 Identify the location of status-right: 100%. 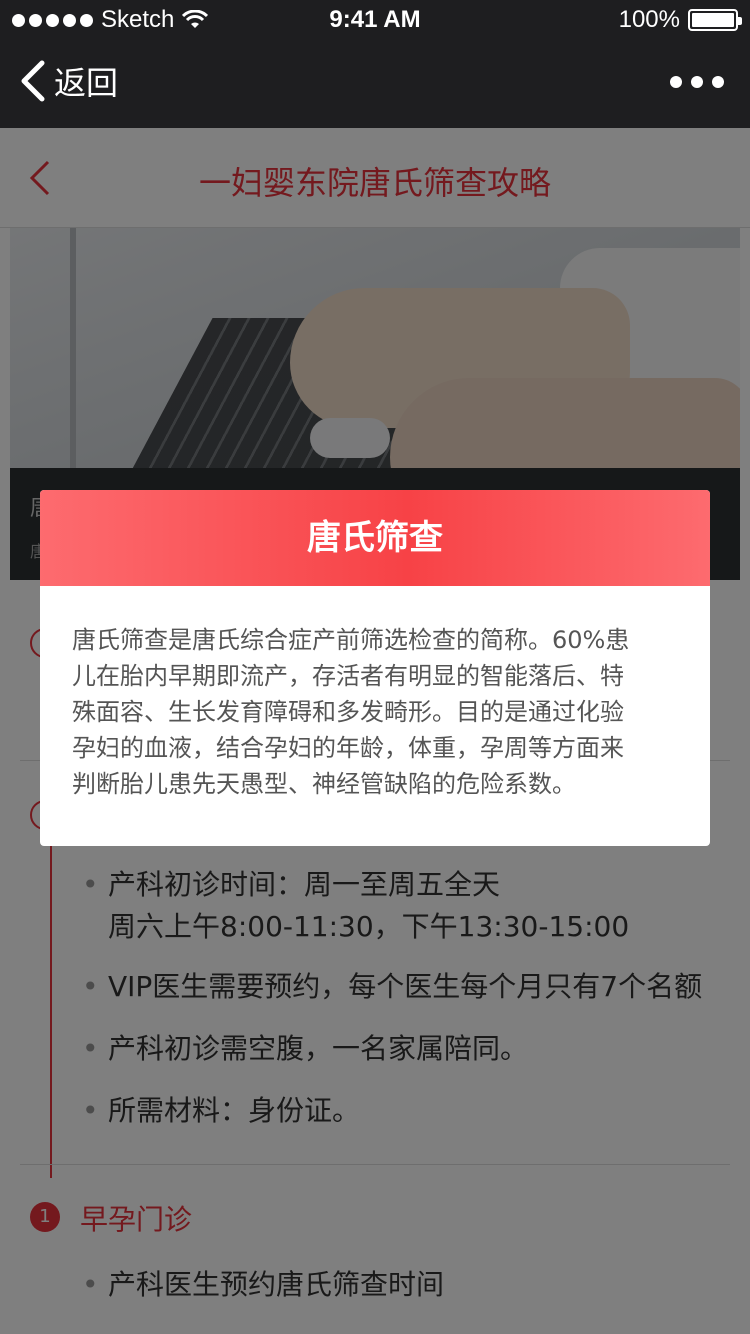
(680, 20).